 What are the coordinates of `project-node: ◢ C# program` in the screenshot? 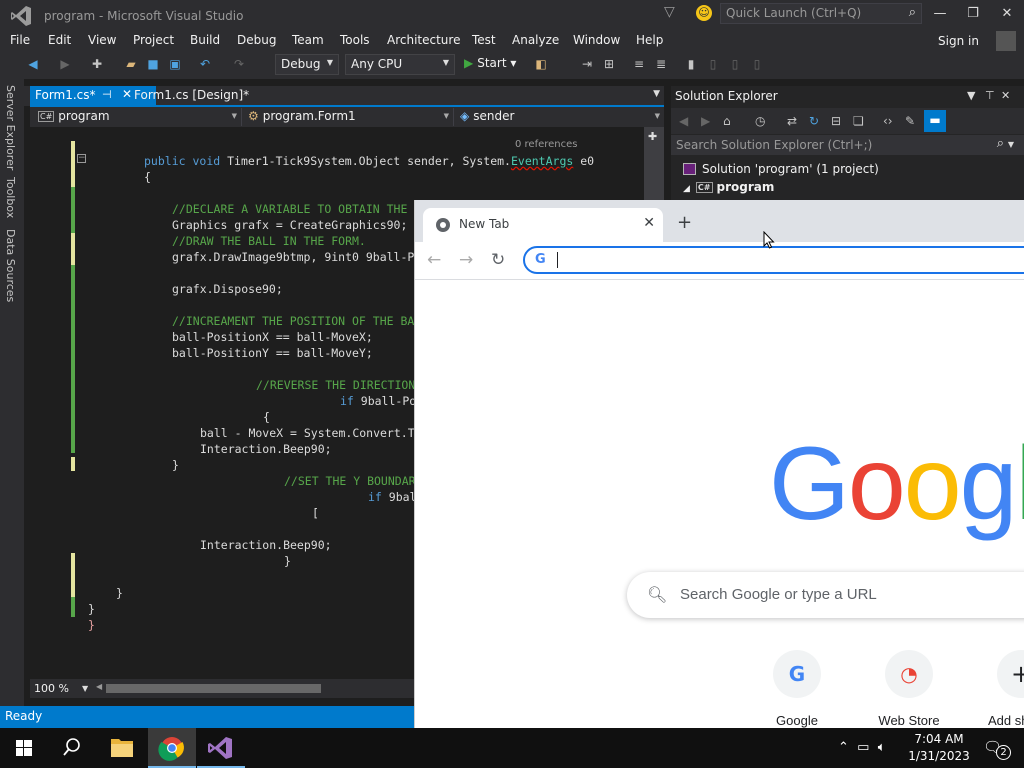 It's located at (728, 187).